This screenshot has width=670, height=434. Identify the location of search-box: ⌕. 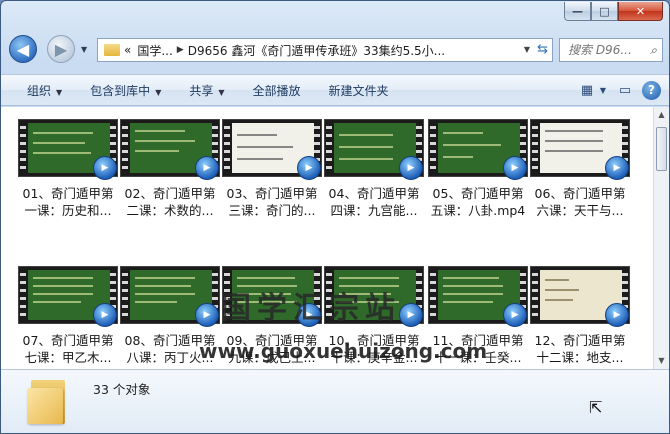
(611, 50).